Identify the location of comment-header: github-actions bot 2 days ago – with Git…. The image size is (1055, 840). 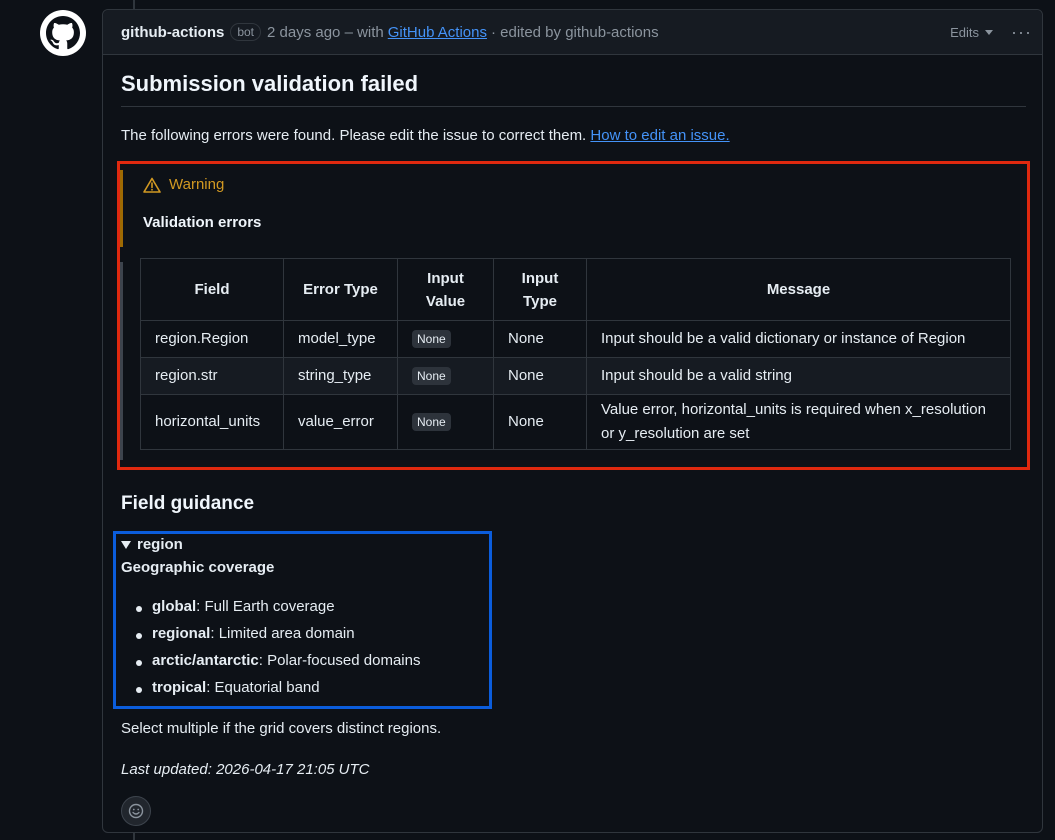
(572, 32).